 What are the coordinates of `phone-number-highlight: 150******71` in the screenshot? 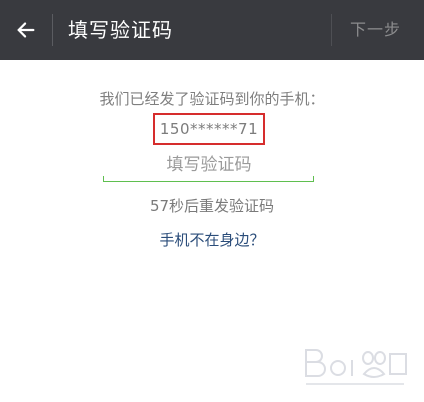 It's located at (209, 129).